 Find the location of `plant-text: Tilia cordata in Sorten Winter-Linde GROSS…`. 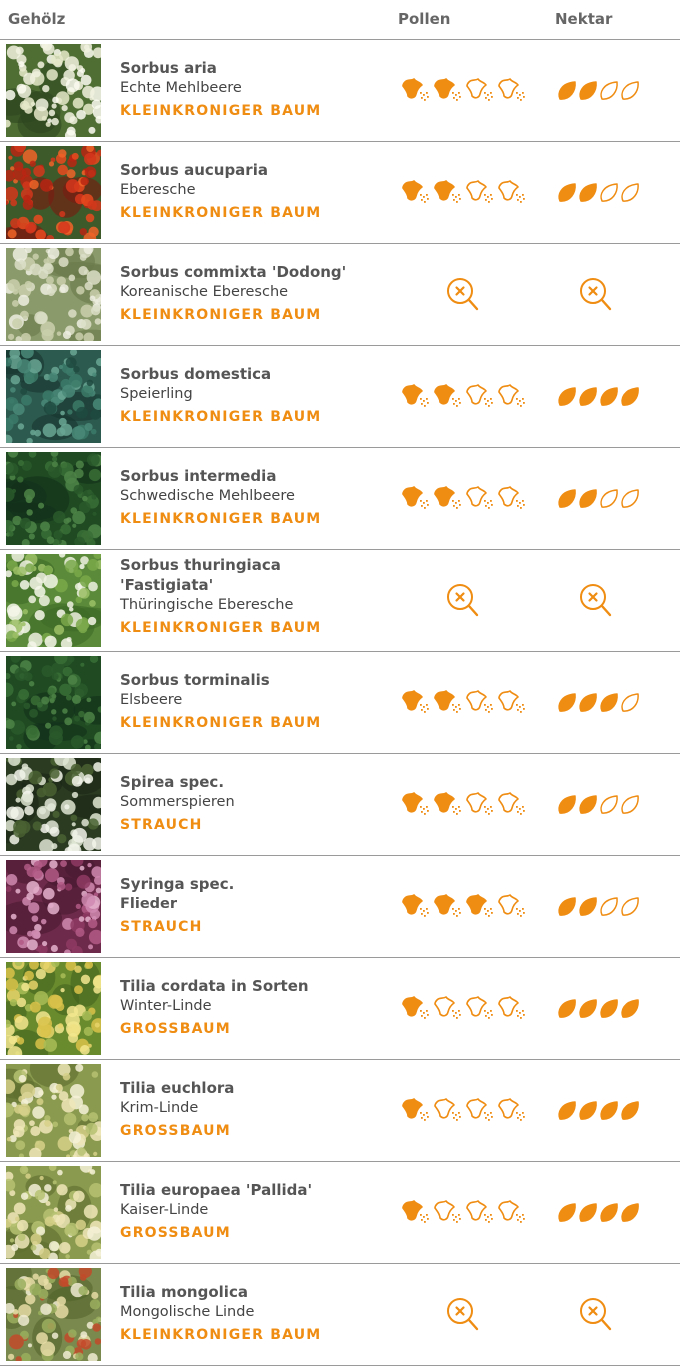

plant-text: Tilia cordata in Sorten Winter-Linde GROSS… is located at coordinates (257, 1008).